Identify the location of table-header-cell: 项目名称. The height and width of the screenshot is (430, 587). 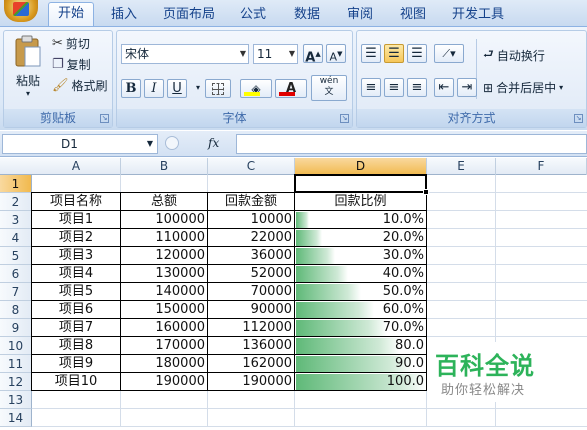
(76, 202).